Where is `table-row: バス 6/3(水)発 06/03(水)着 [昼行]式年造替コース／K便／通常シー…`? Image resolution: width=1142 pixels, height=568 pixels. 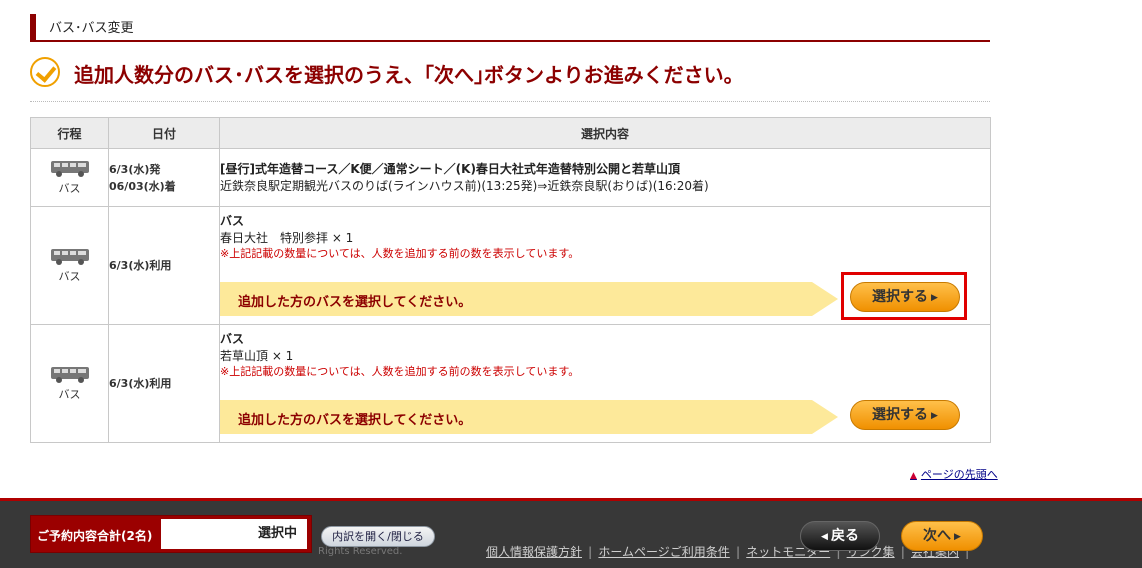 table-row: バス 6/3(水)発 06/03(水)着 [昼行]式年造替コース／K便／通常シー… is located at coordinates (510, 177).